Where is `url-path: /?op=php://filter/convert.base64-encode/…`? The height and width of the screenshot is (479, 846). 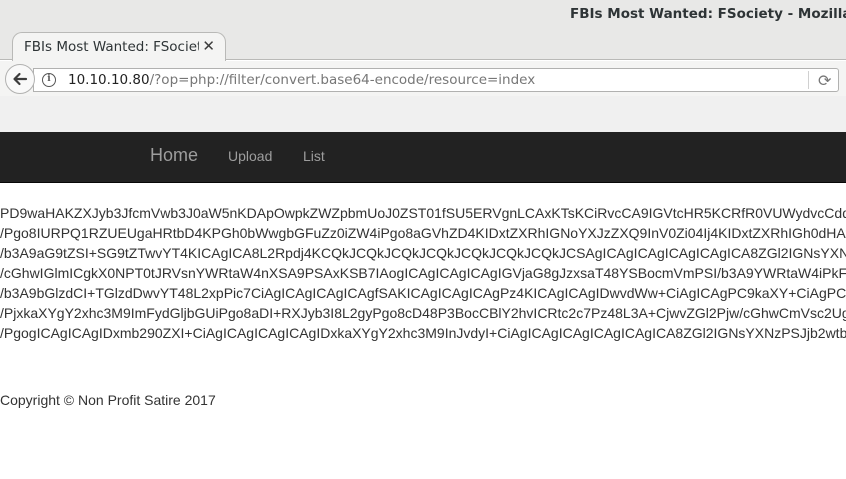
url-path: /?op=php://filter/convert.base64-encode/… is located at coordinates (342, 80).